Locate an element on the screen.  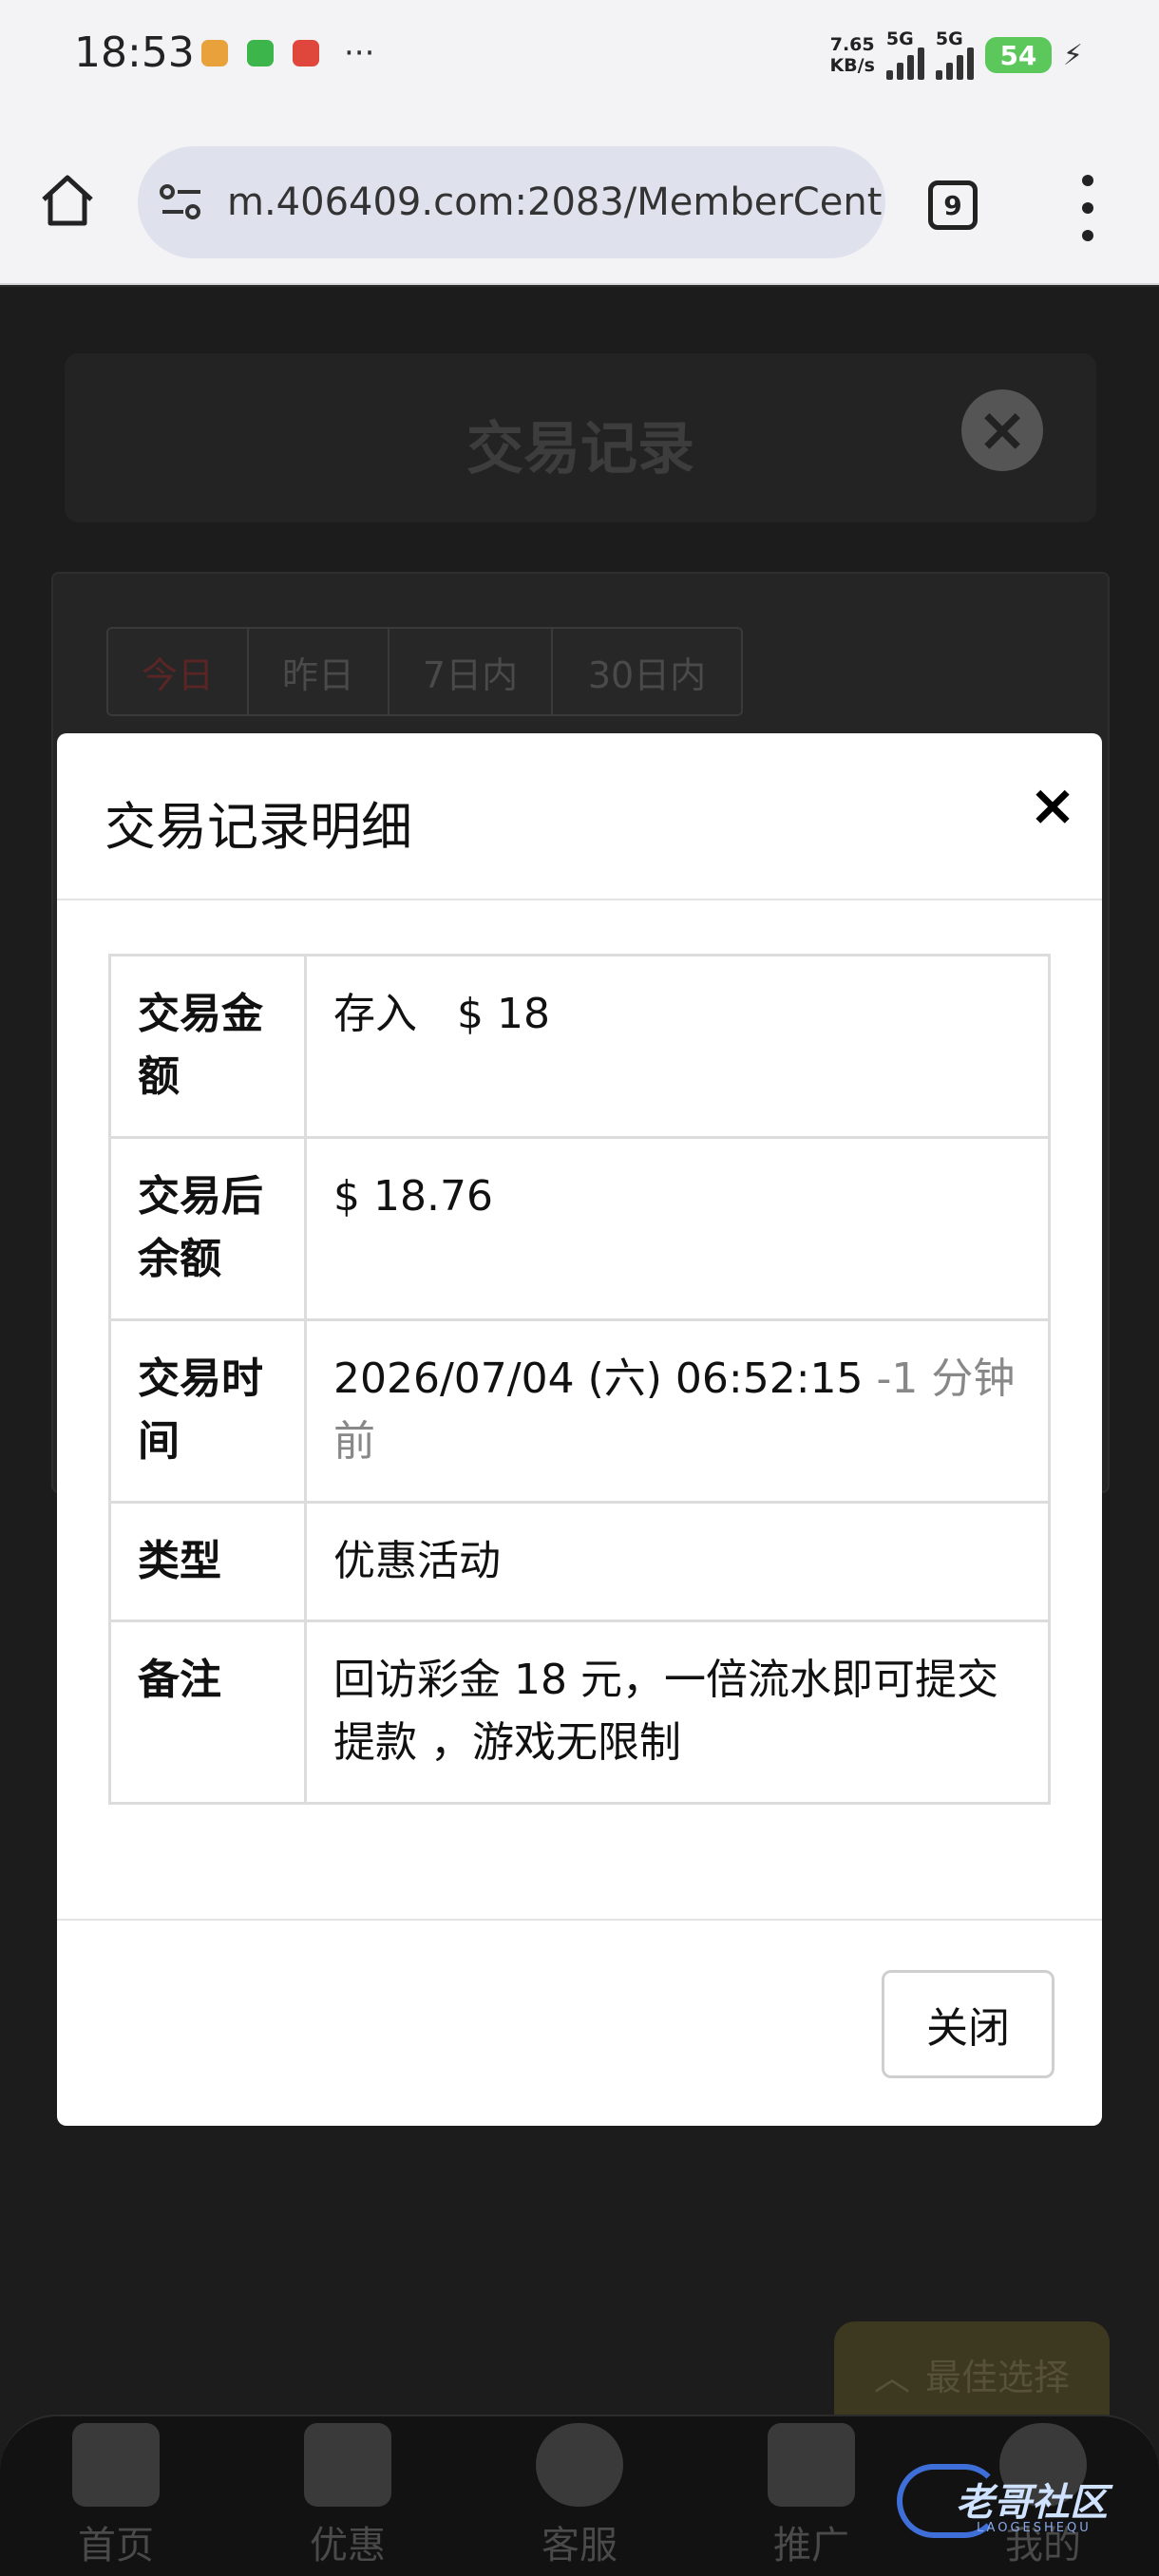
charging-icon: ⚡ is located at coordinates (1072, 55).